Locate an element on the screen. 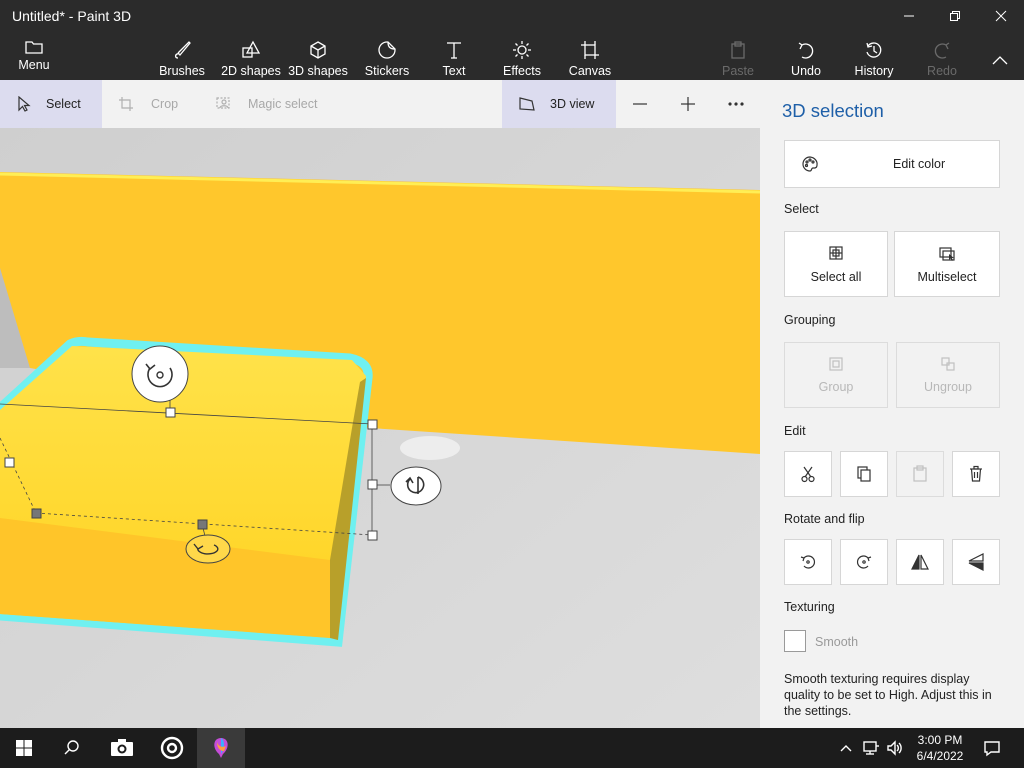 This screenshot has height=768, width=1024. cut-button is located at coordinates (808, 474).